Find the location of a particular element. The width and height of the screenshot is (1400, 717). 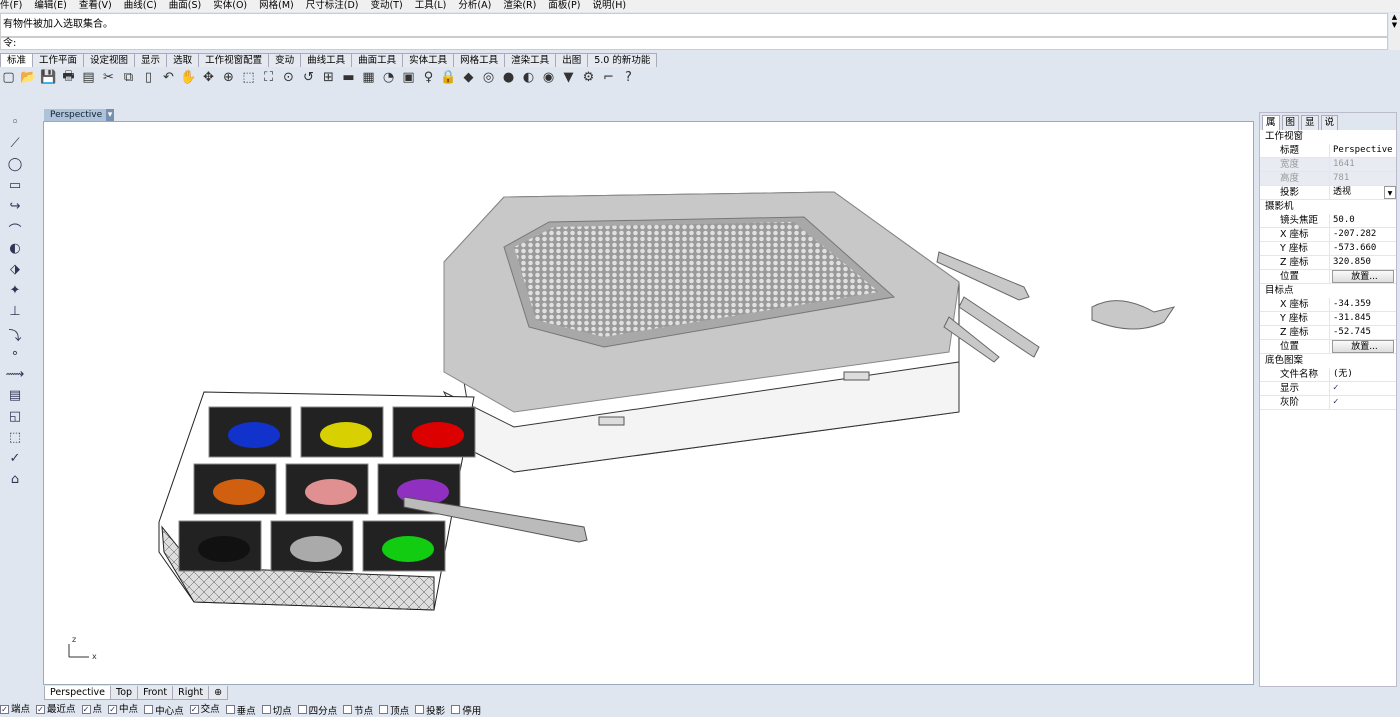

tool-icon: ▭ is located at coordinates (15, 187).